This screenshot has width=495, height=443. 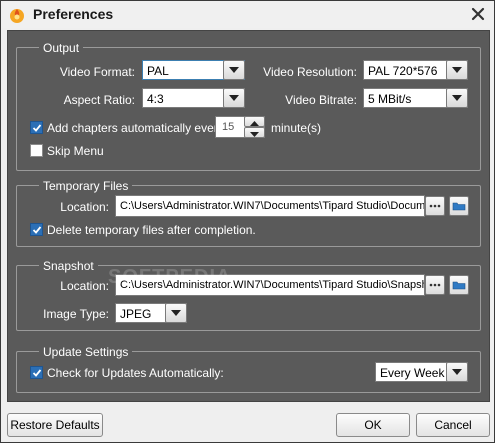 I want to click on add-chapters-label: Add chapters automatically every, so click(x=135, y=128).